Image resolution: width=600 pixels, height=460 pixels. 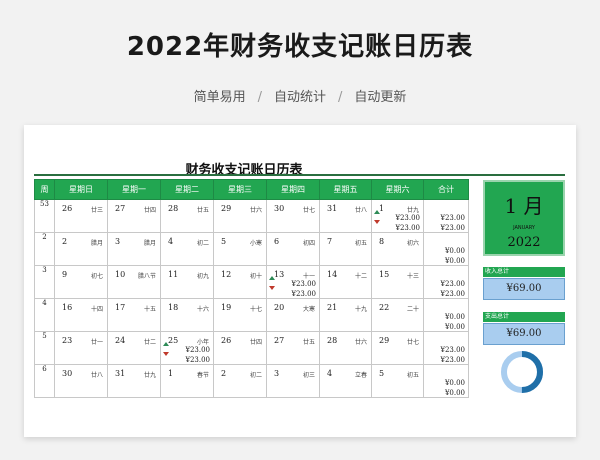 What do you see at coordinates (173, 340) in the screenshot?
I see `day-number: 25` at bounding box center [173, 340].